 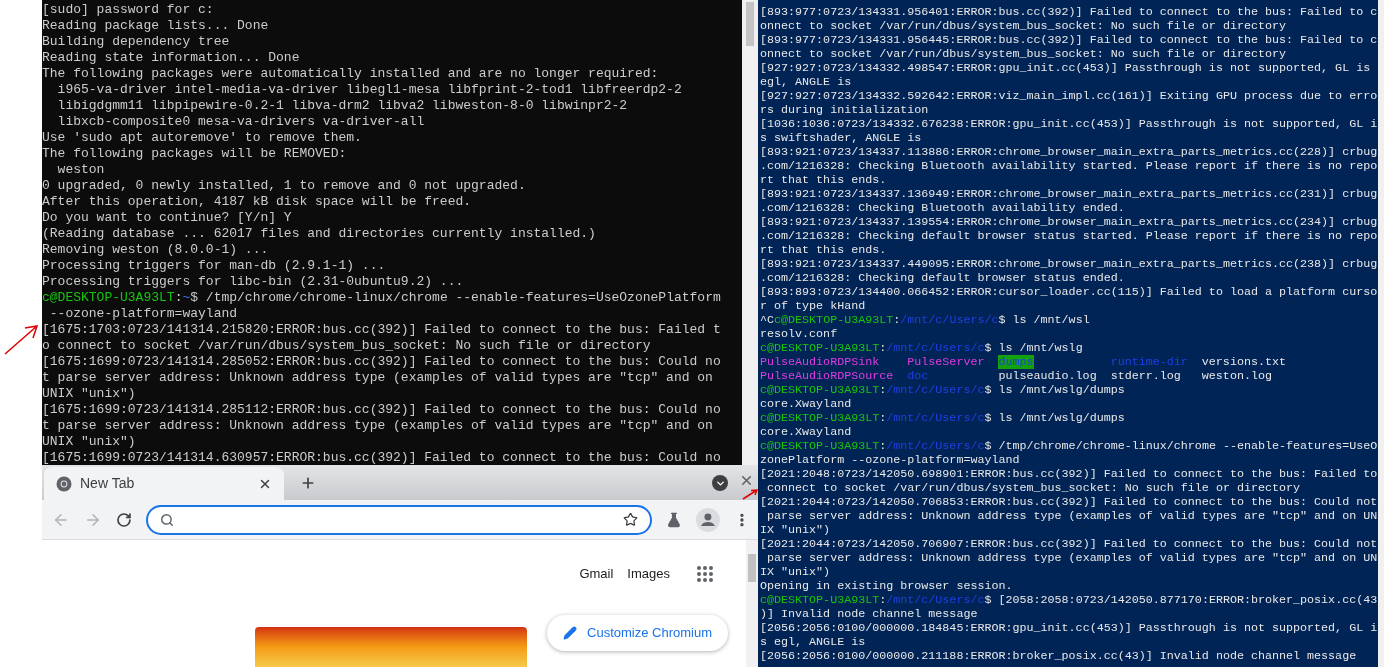 I want to click on apps-grid-icon, so click(x=705, y=573).